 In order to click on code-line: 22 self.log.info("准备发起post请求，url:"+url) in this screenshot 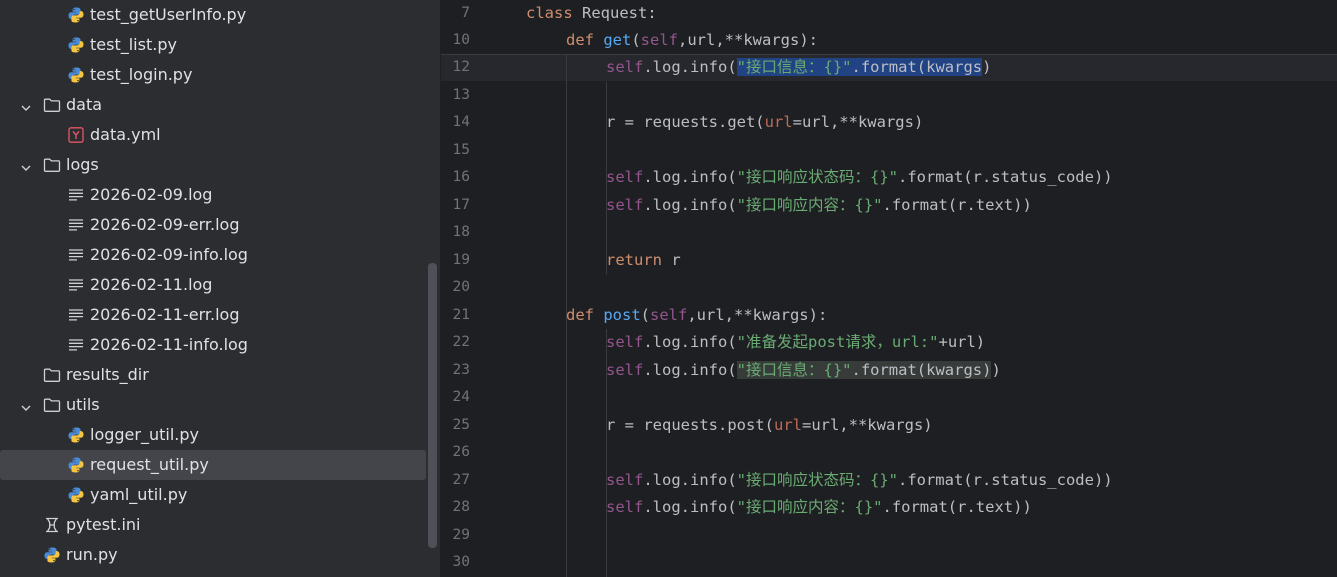, I will do `click(889, 342)`.